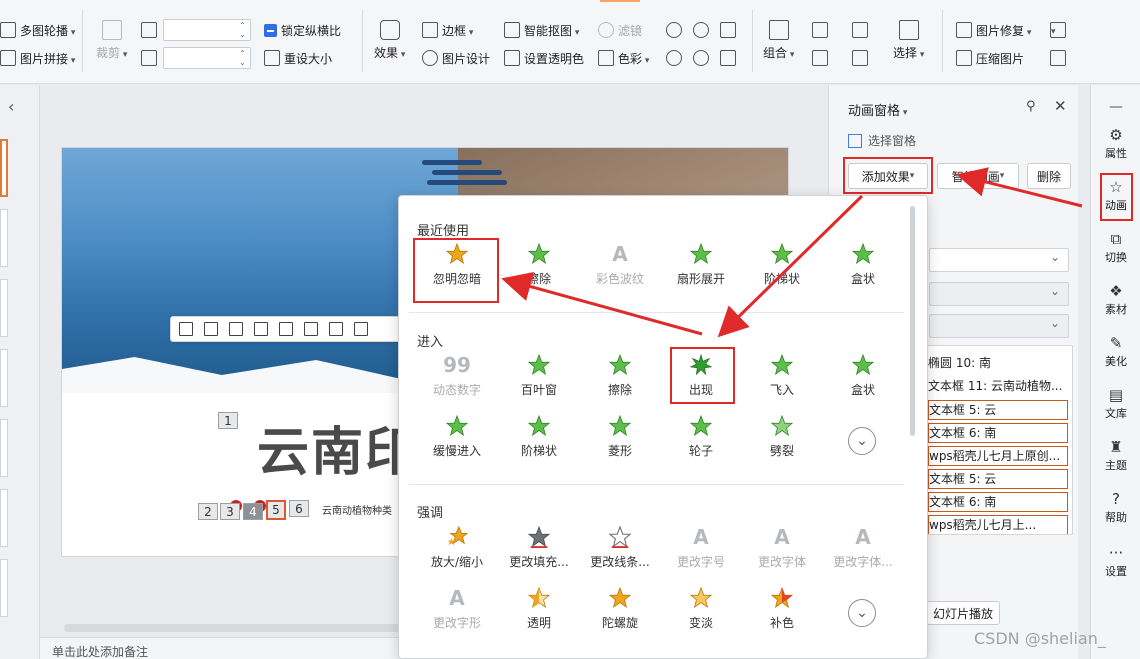  Describe the element at coordinates (882, 140) in the screenshot. I see `selection-pane-link: 选择窗格` at that location.